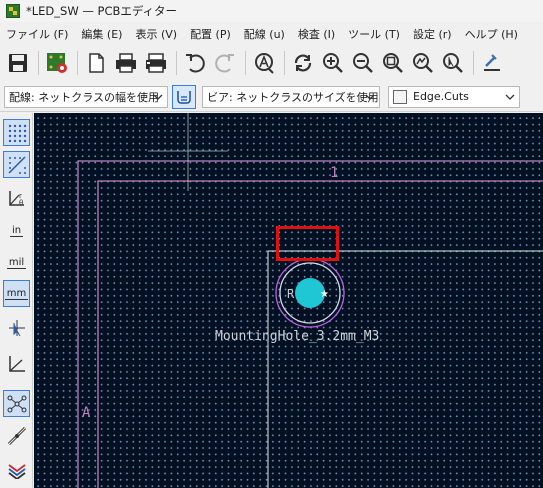 This screenshot has width=543, height=488. I want to click on grid-toggle-button, so click(16, 132).